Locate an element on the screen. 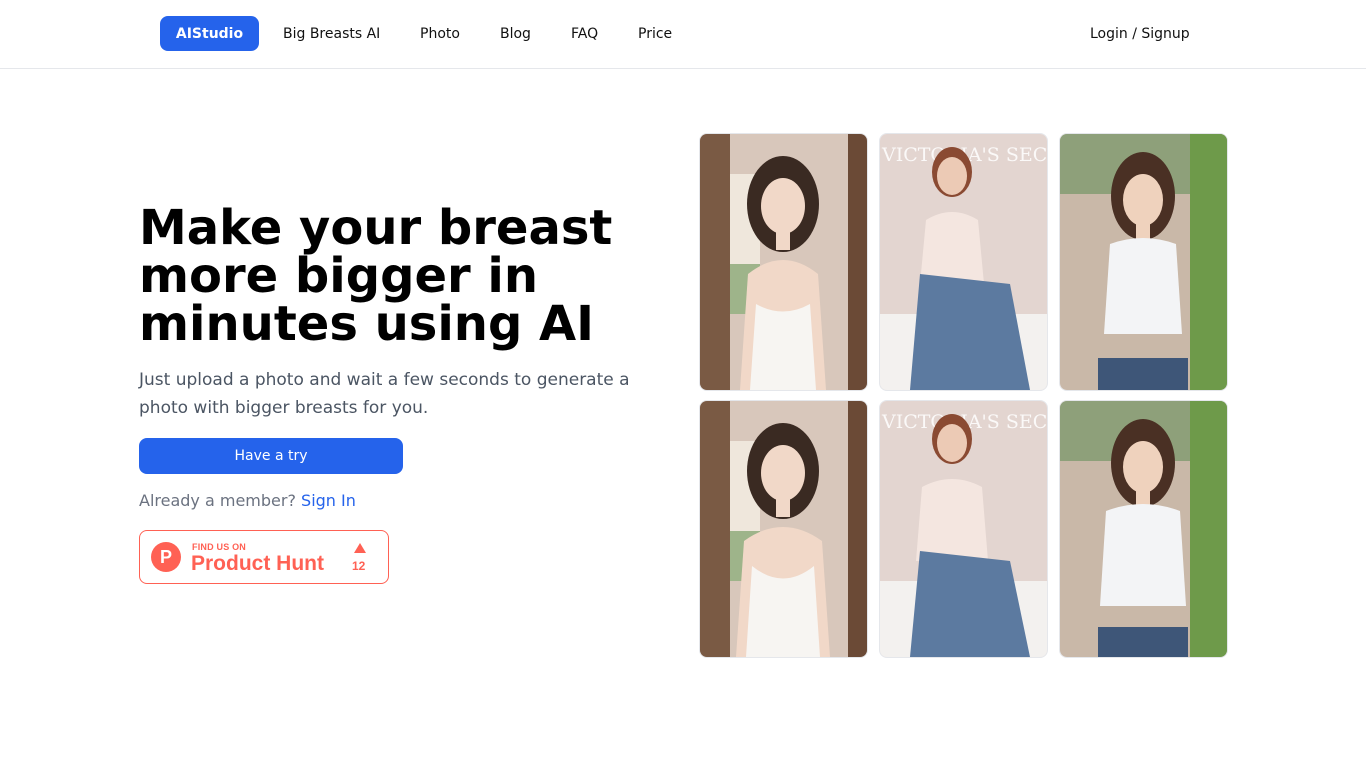 Image resolution: width=1366 pixels, height=768 pixels. victorias-photo-image: VICTORIA'S SECR is located at coordinates (963, 262).